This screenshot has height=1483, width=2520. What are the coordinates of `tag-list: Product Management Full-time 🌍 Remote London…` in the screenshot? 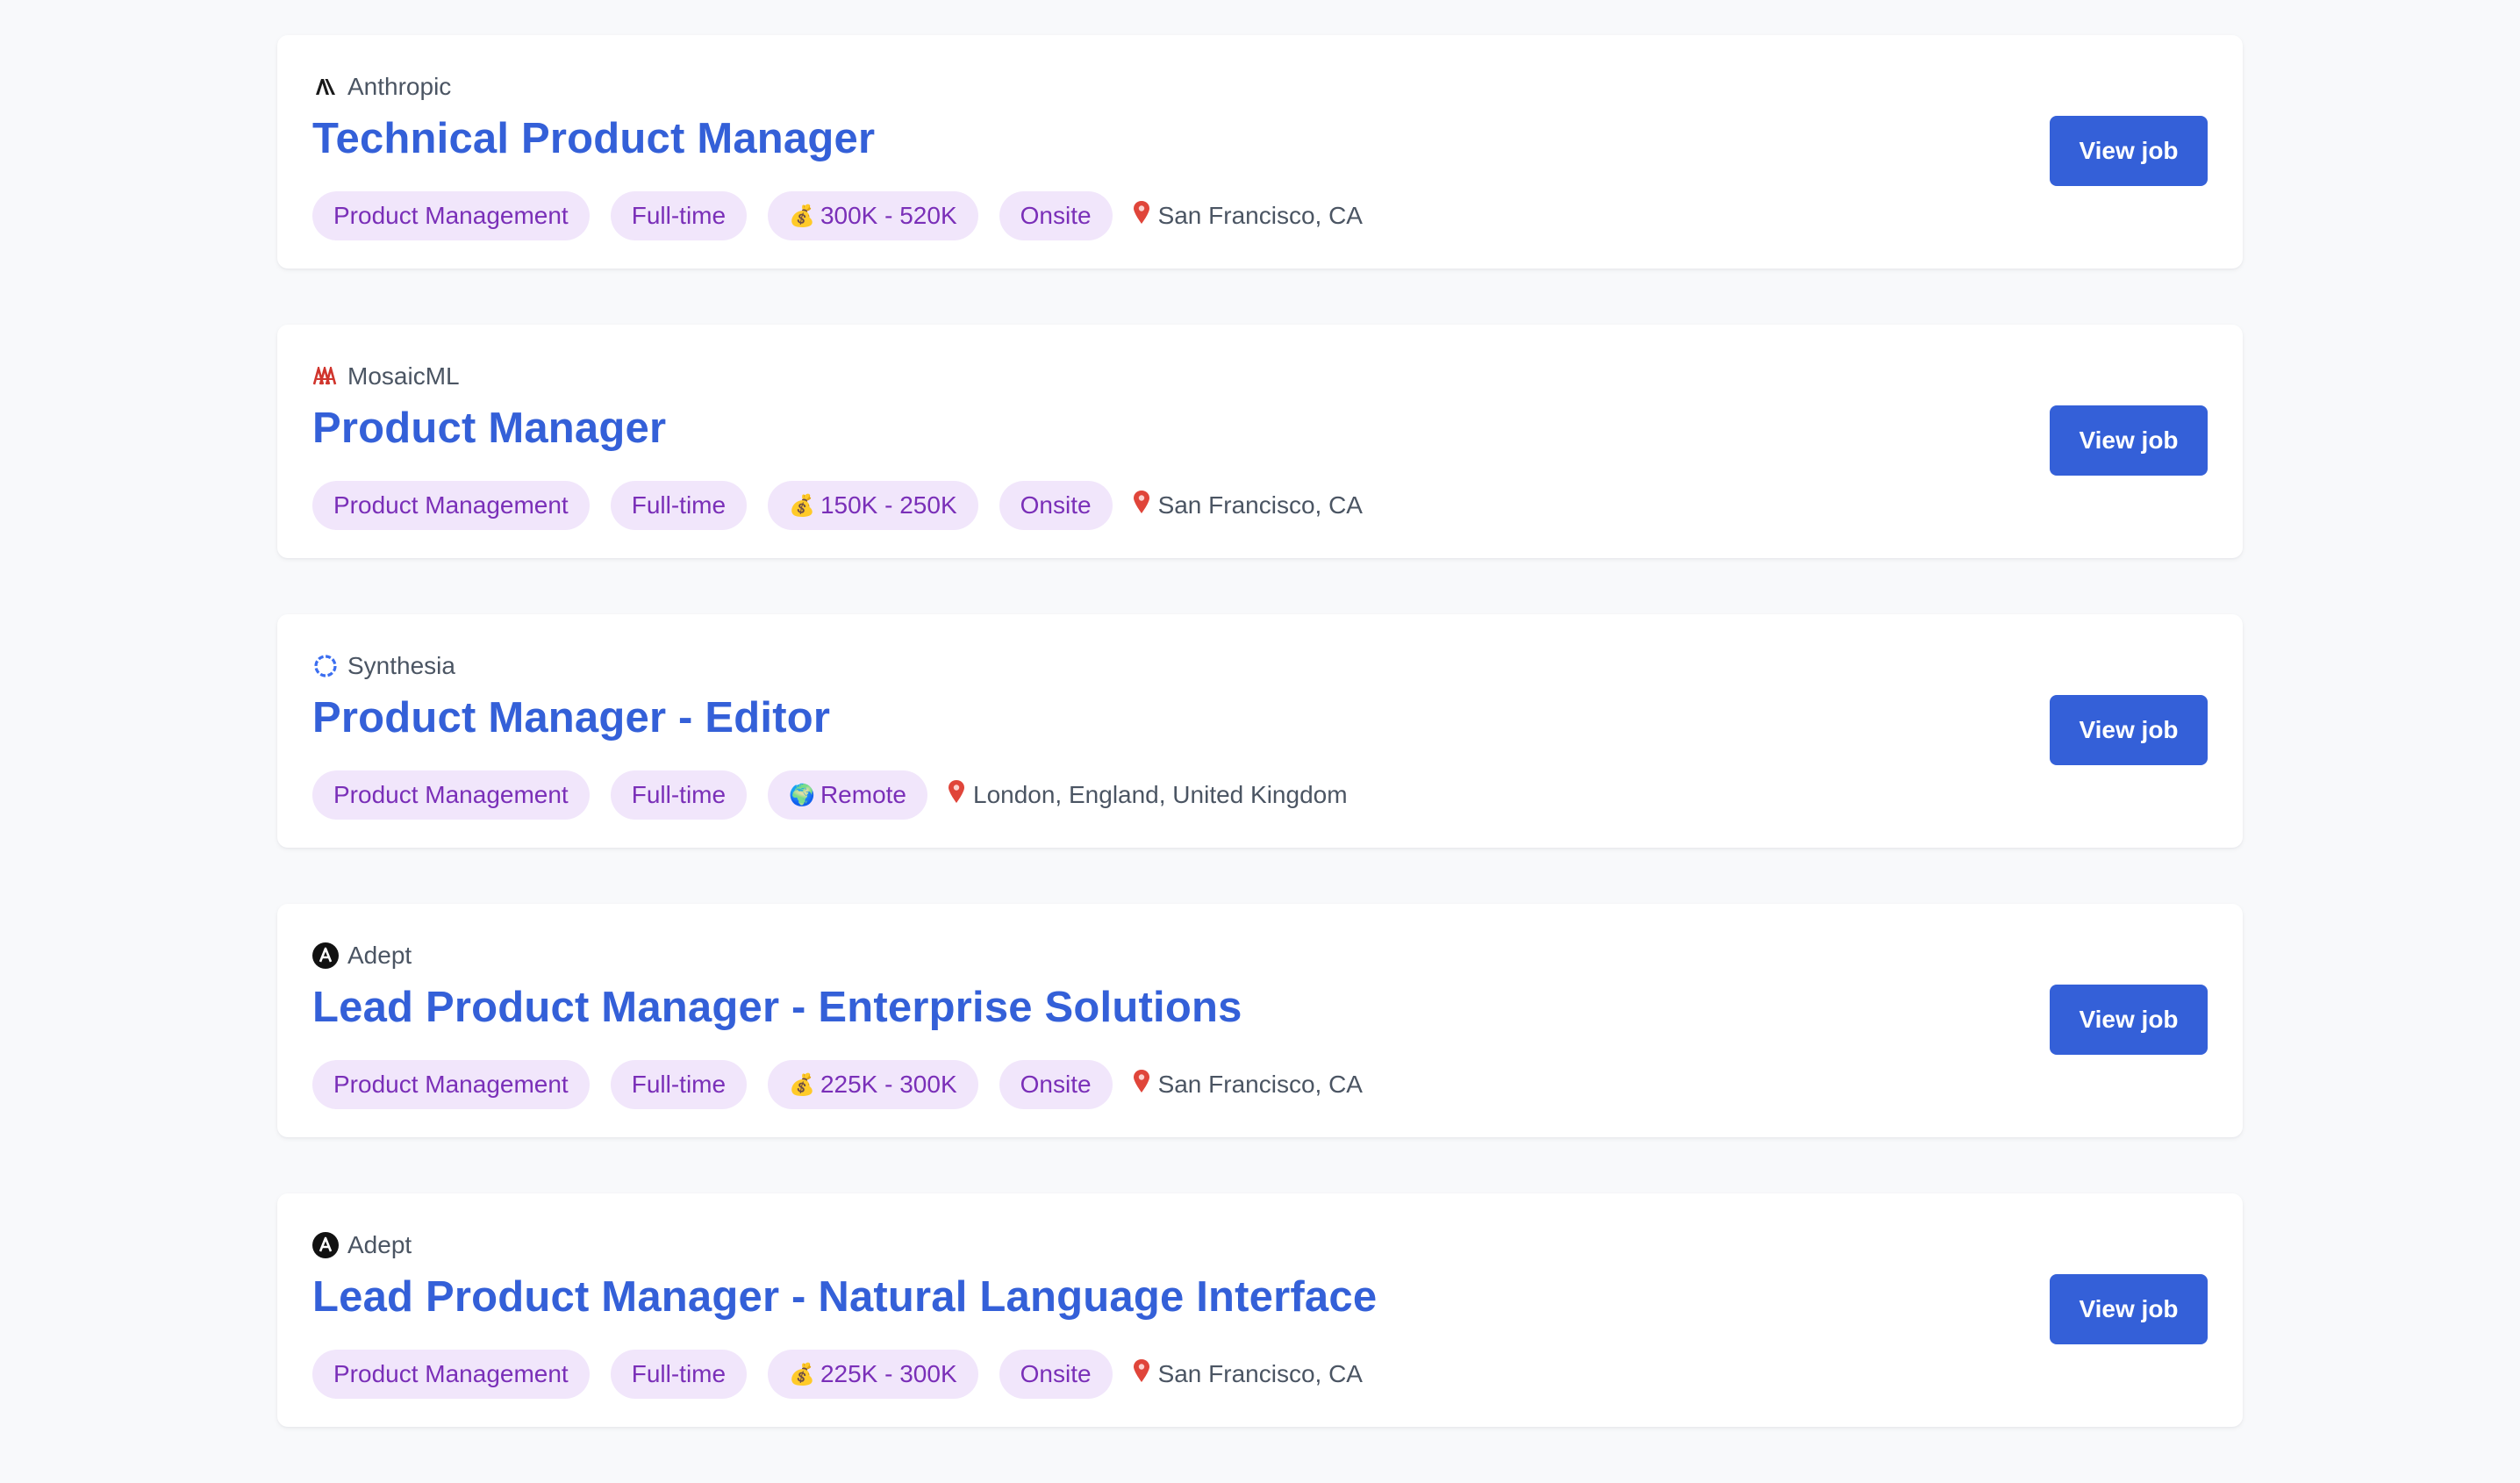 It's located at (830, 795).